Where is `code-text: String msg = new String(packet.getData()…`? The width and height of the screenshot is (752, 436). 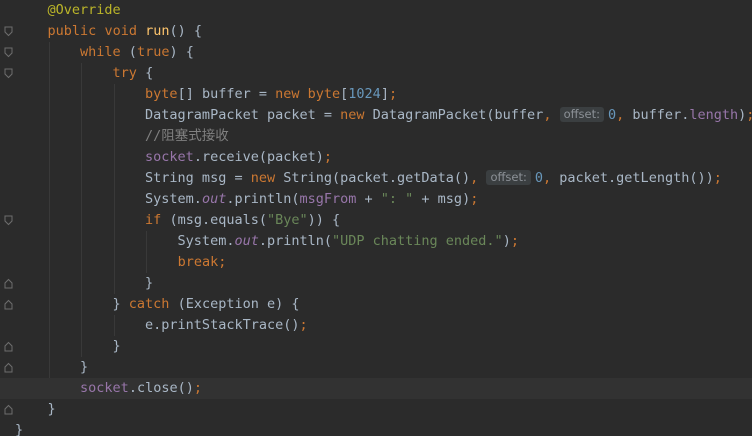 code-text: String msg = new String(packet.getData()… is located at coordinates (368, 178).